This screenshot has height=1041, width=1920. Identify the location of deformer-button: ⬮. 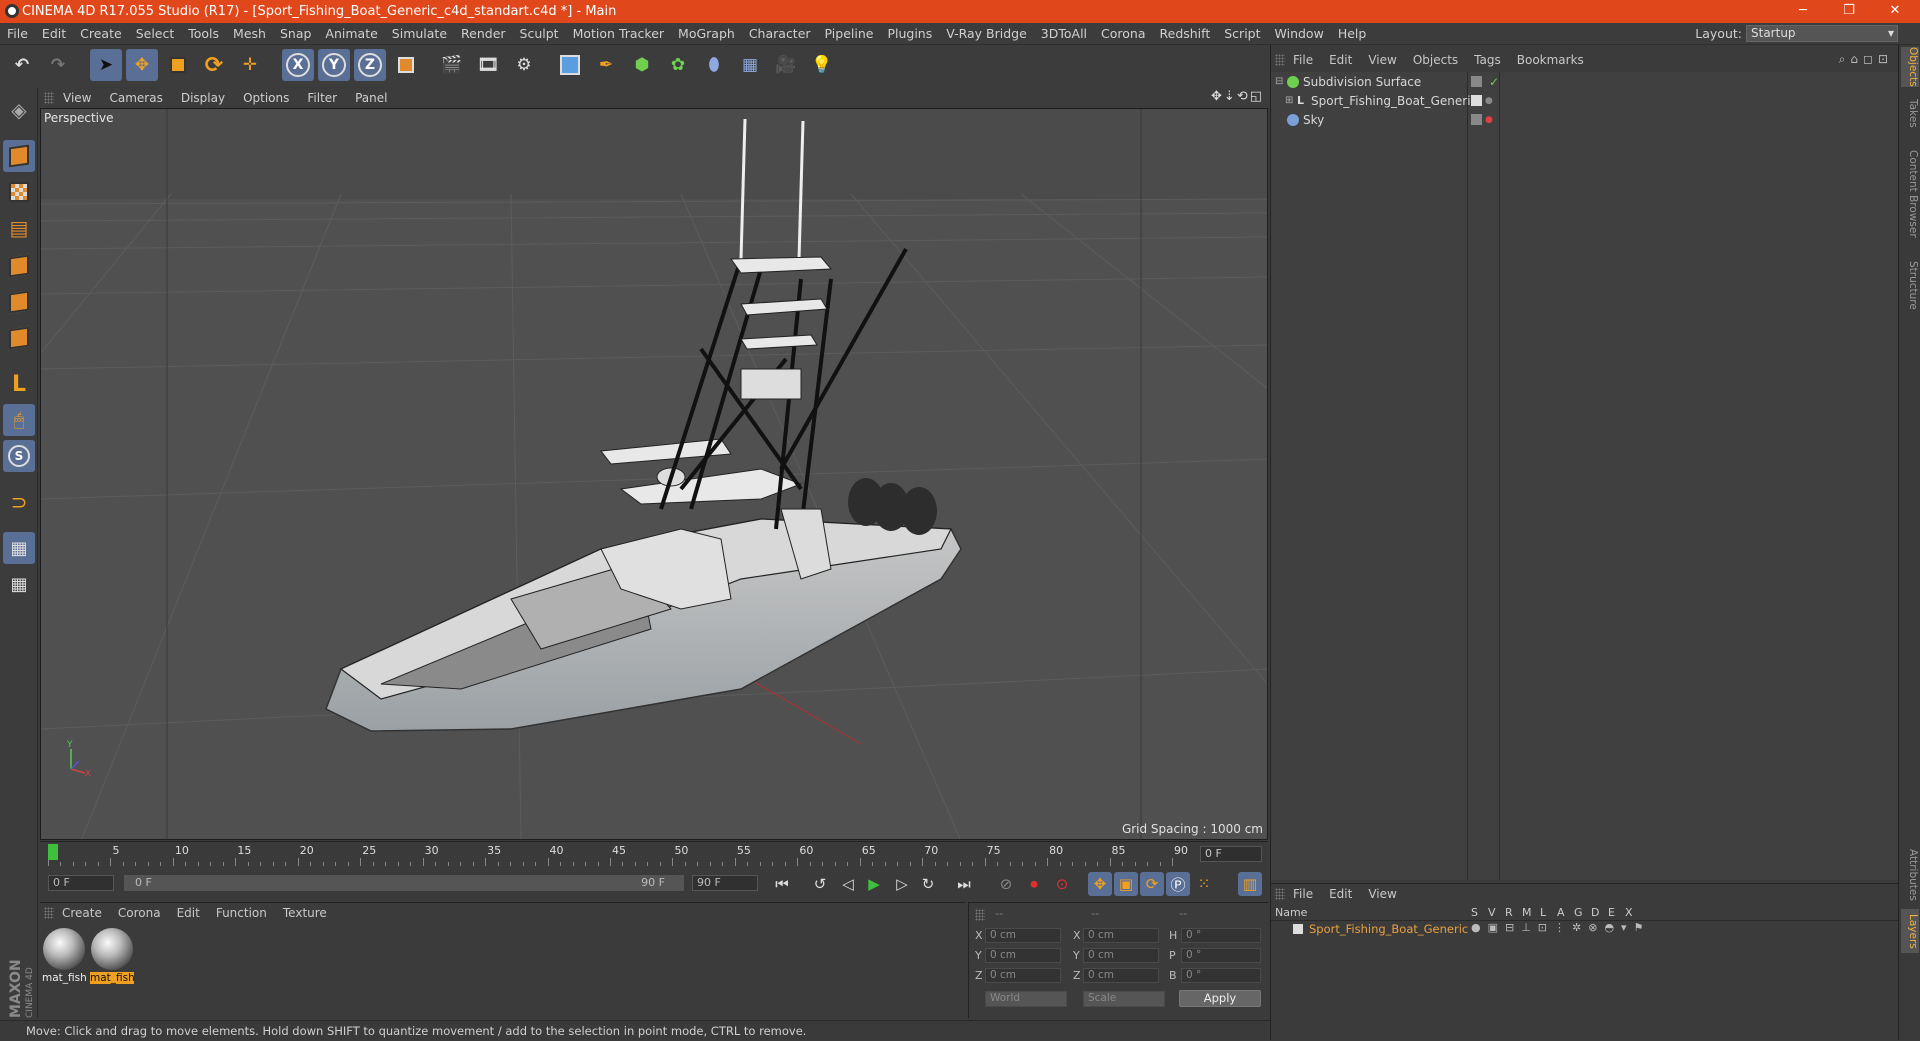
(714, 65).